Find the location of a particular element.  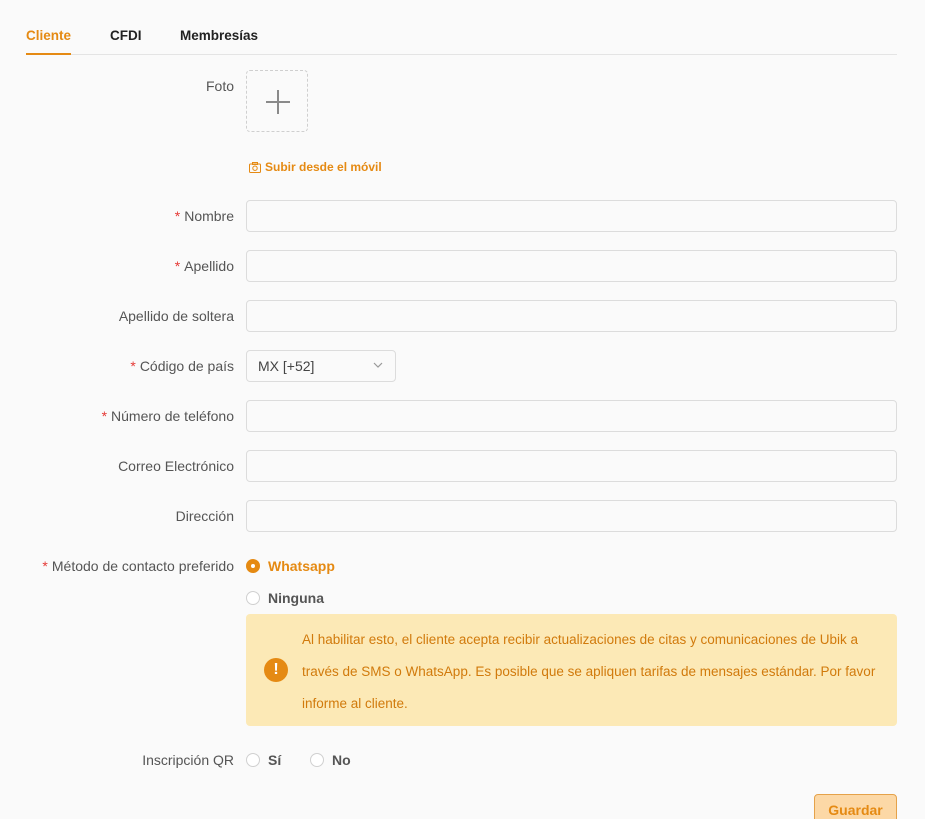

contact-method-label: * Método de contacto preferido is located at coordinates (138, 566).